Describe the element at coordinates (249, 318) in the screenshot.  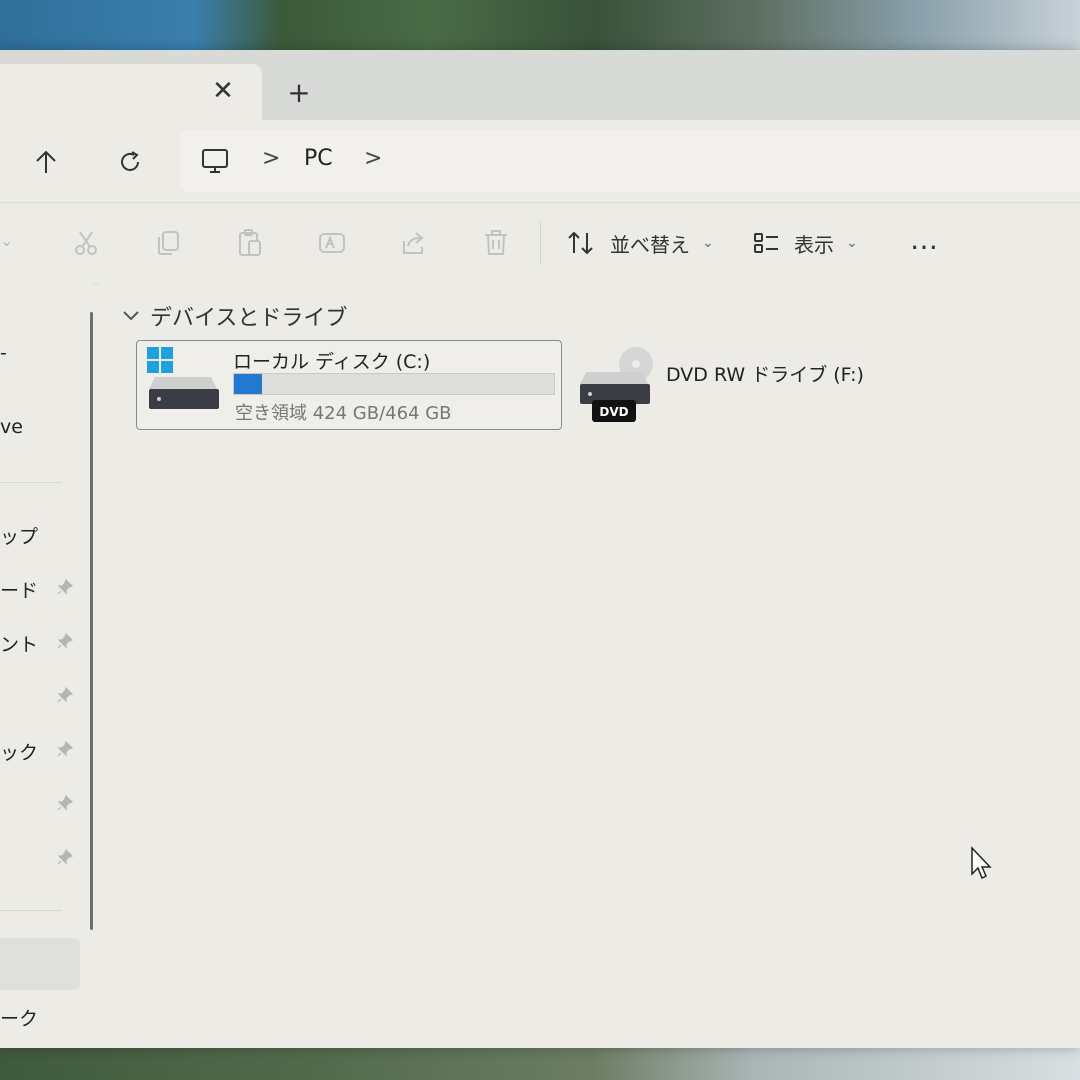
I see `section-title: デバイスとドライブ` at that location.